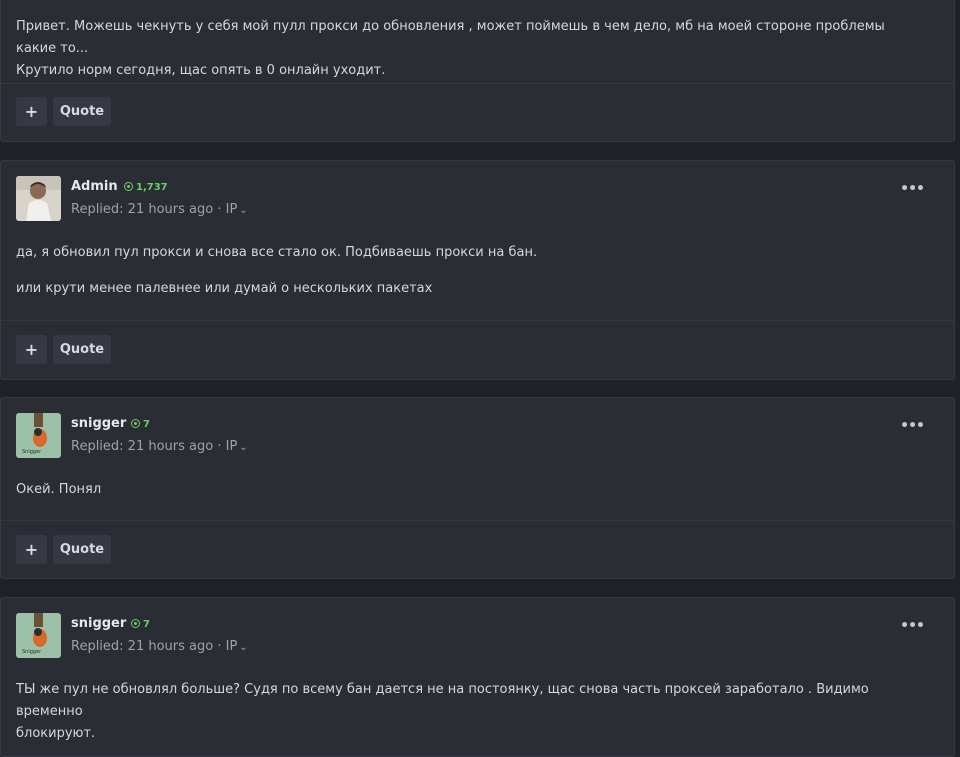 The image size is (960, 757). I want to click on author-name: Admin, so click(94, 186).